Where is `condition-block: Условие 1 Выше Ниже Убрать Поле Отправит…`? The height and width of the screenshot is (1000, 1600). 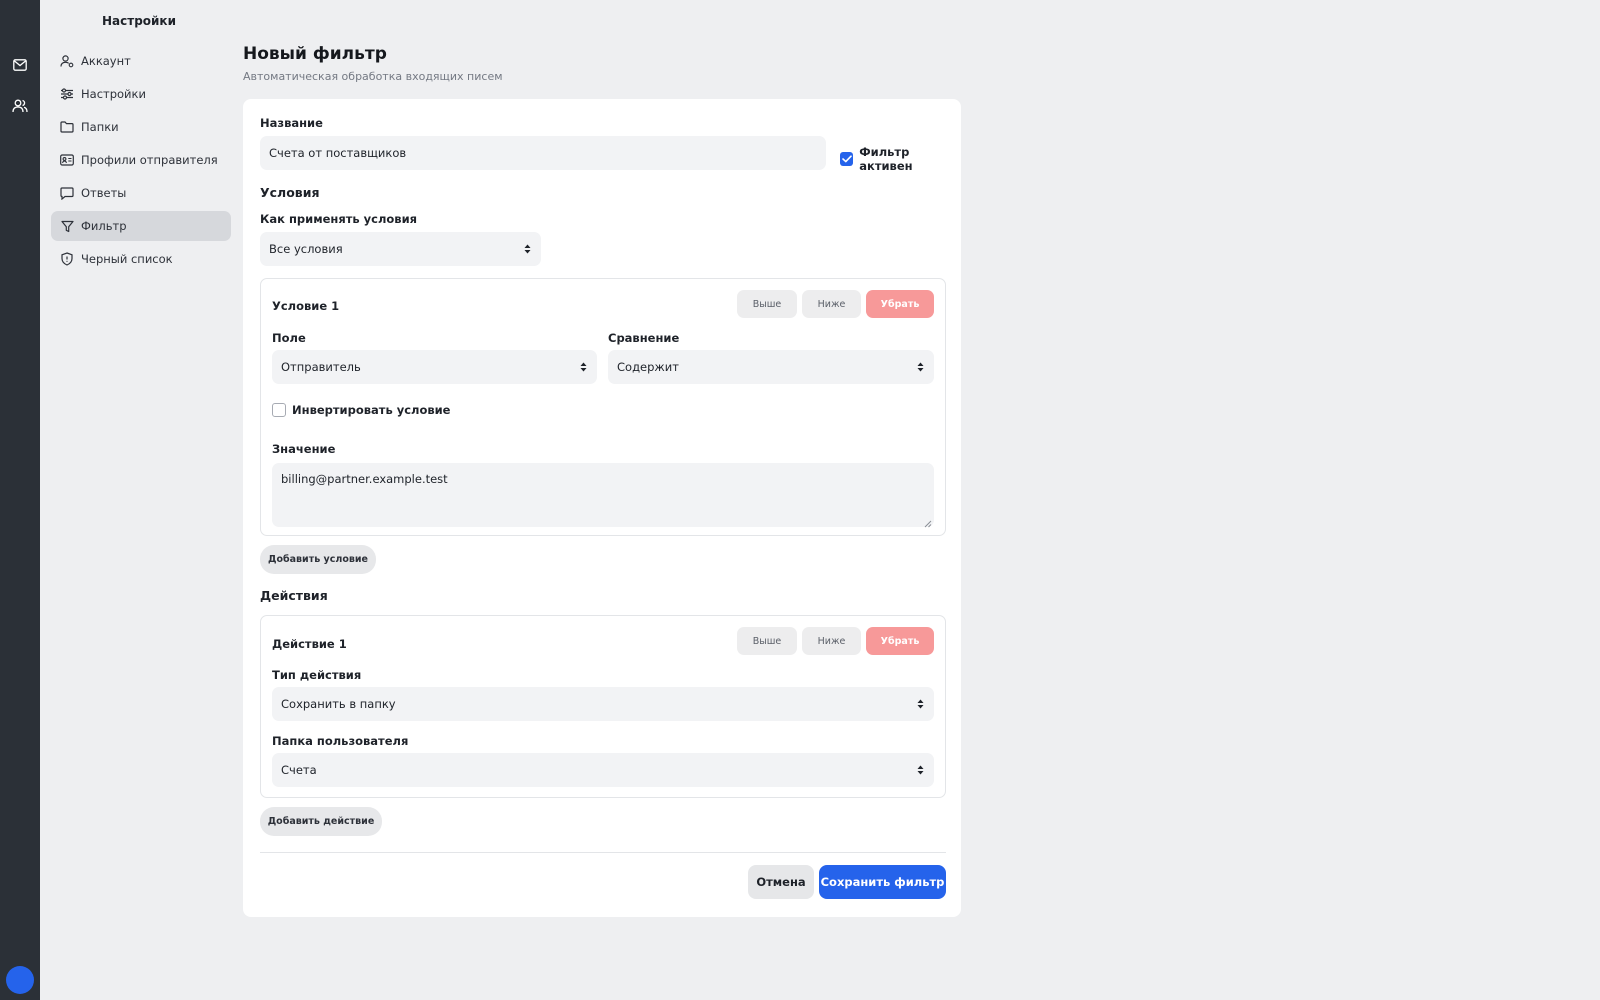
condition-block: Условие 1 Выше Ниже Убрать Поле Отправит… is located at coordinates (603, 407).